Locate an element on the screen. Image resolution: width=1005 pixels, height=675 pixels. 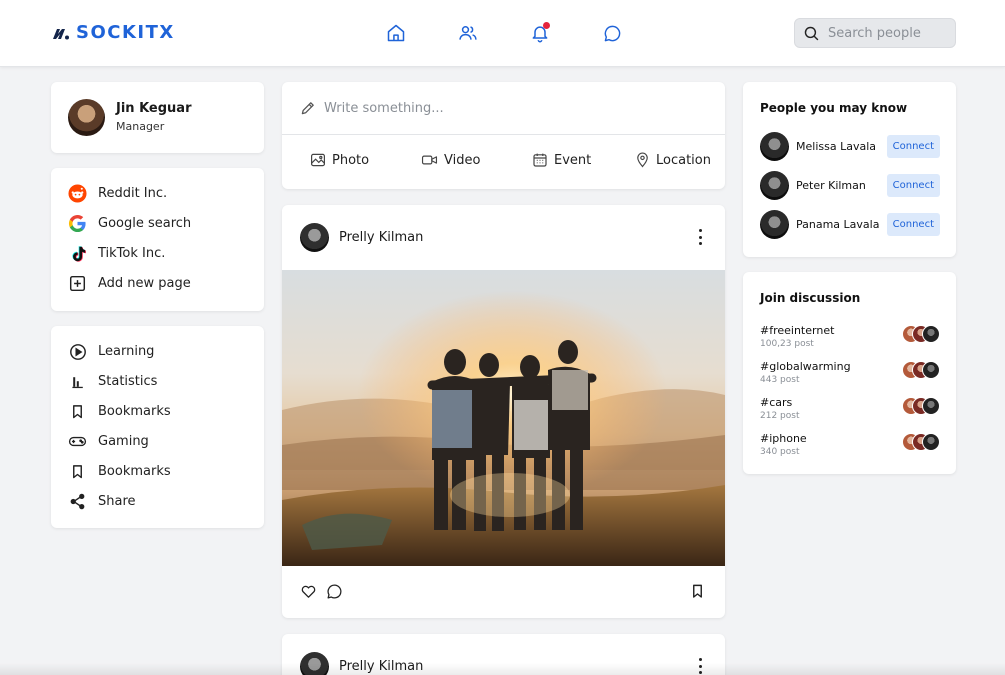
suggested-person: Panama Lavala Connect is located at coordinates (850, 224).